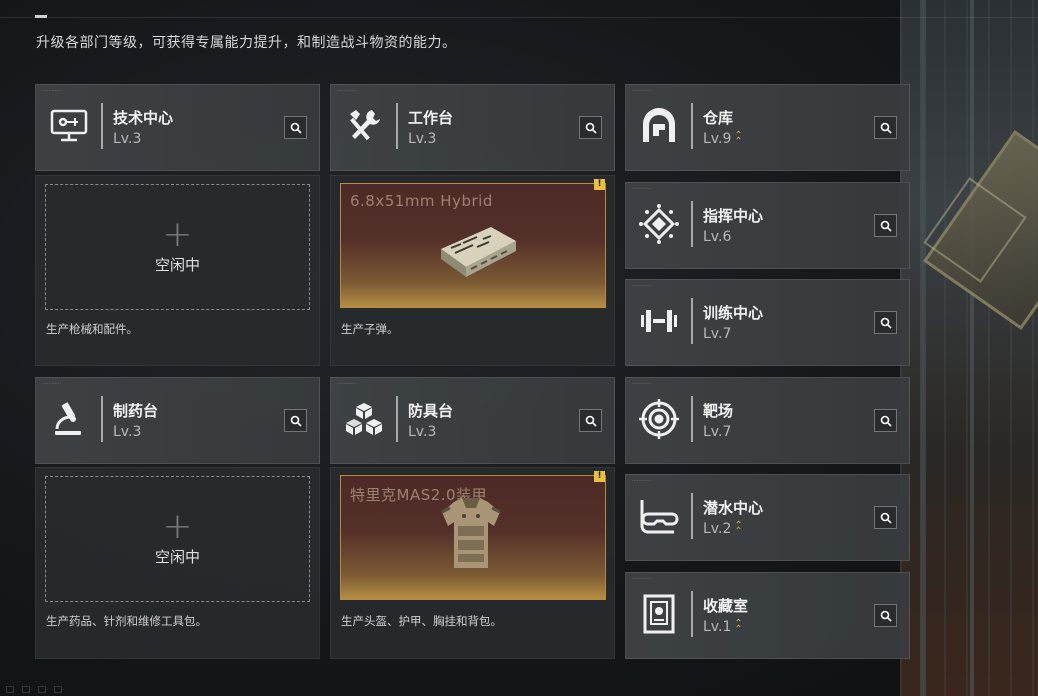  Describe the element at coordinates (246, 43) in the screenshot. I see `intro-text: 升级各部门等级，可获得专属能力提升，和制造战斗物资的能力。` at that location.